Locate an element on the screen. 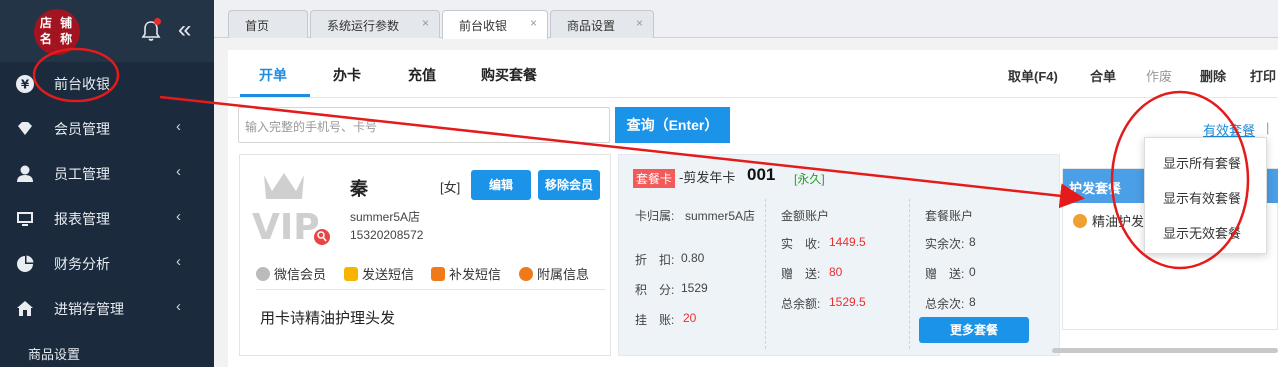 This screenshot has height=367, width=1278. active-tab-underline is located at coordinates (275, 95).